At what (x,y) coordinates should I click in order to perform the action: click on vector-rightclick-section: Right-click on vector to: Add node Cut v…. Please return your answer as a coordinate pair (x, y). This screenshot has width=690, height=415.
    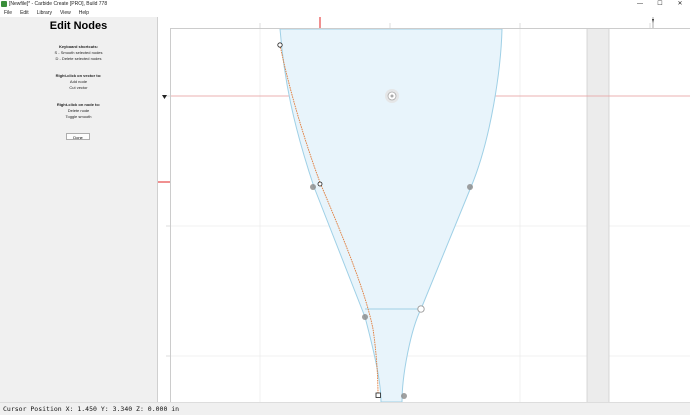
    Looking at the image, I should click on (78, 82).